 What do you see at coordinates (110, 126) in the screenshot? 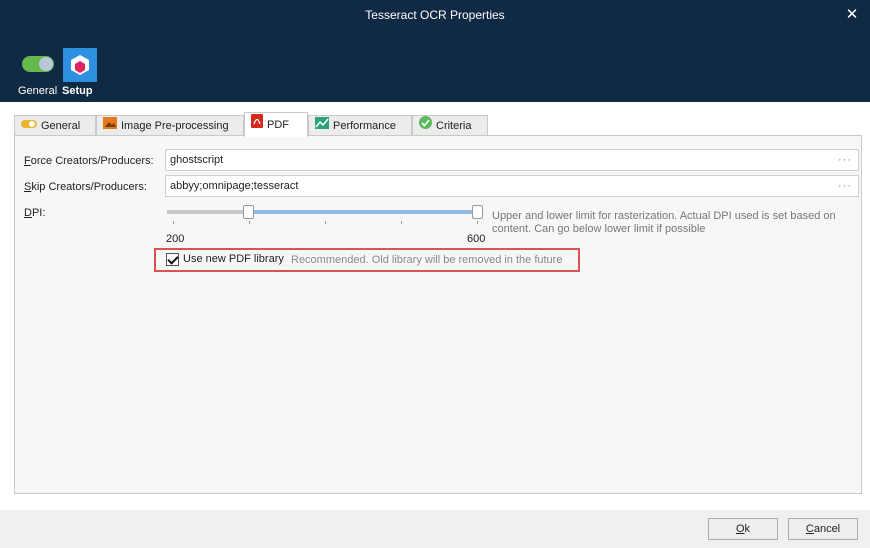
I see `image-icon` at bounding box center [110, 126].